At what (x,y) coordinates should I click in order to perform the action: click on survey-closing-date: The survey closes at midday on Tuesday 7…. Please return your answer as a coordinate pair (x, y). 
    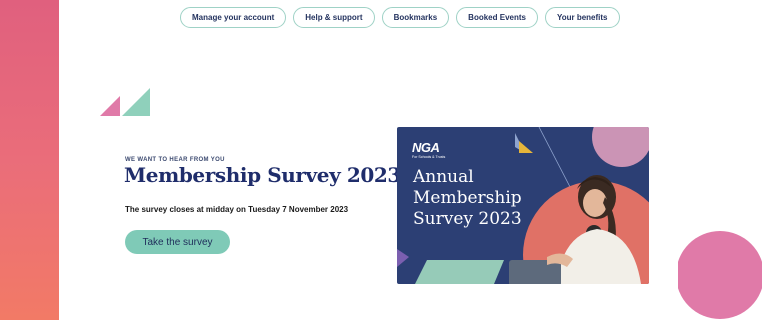
    Looking at the image, I should click on (237, 209).